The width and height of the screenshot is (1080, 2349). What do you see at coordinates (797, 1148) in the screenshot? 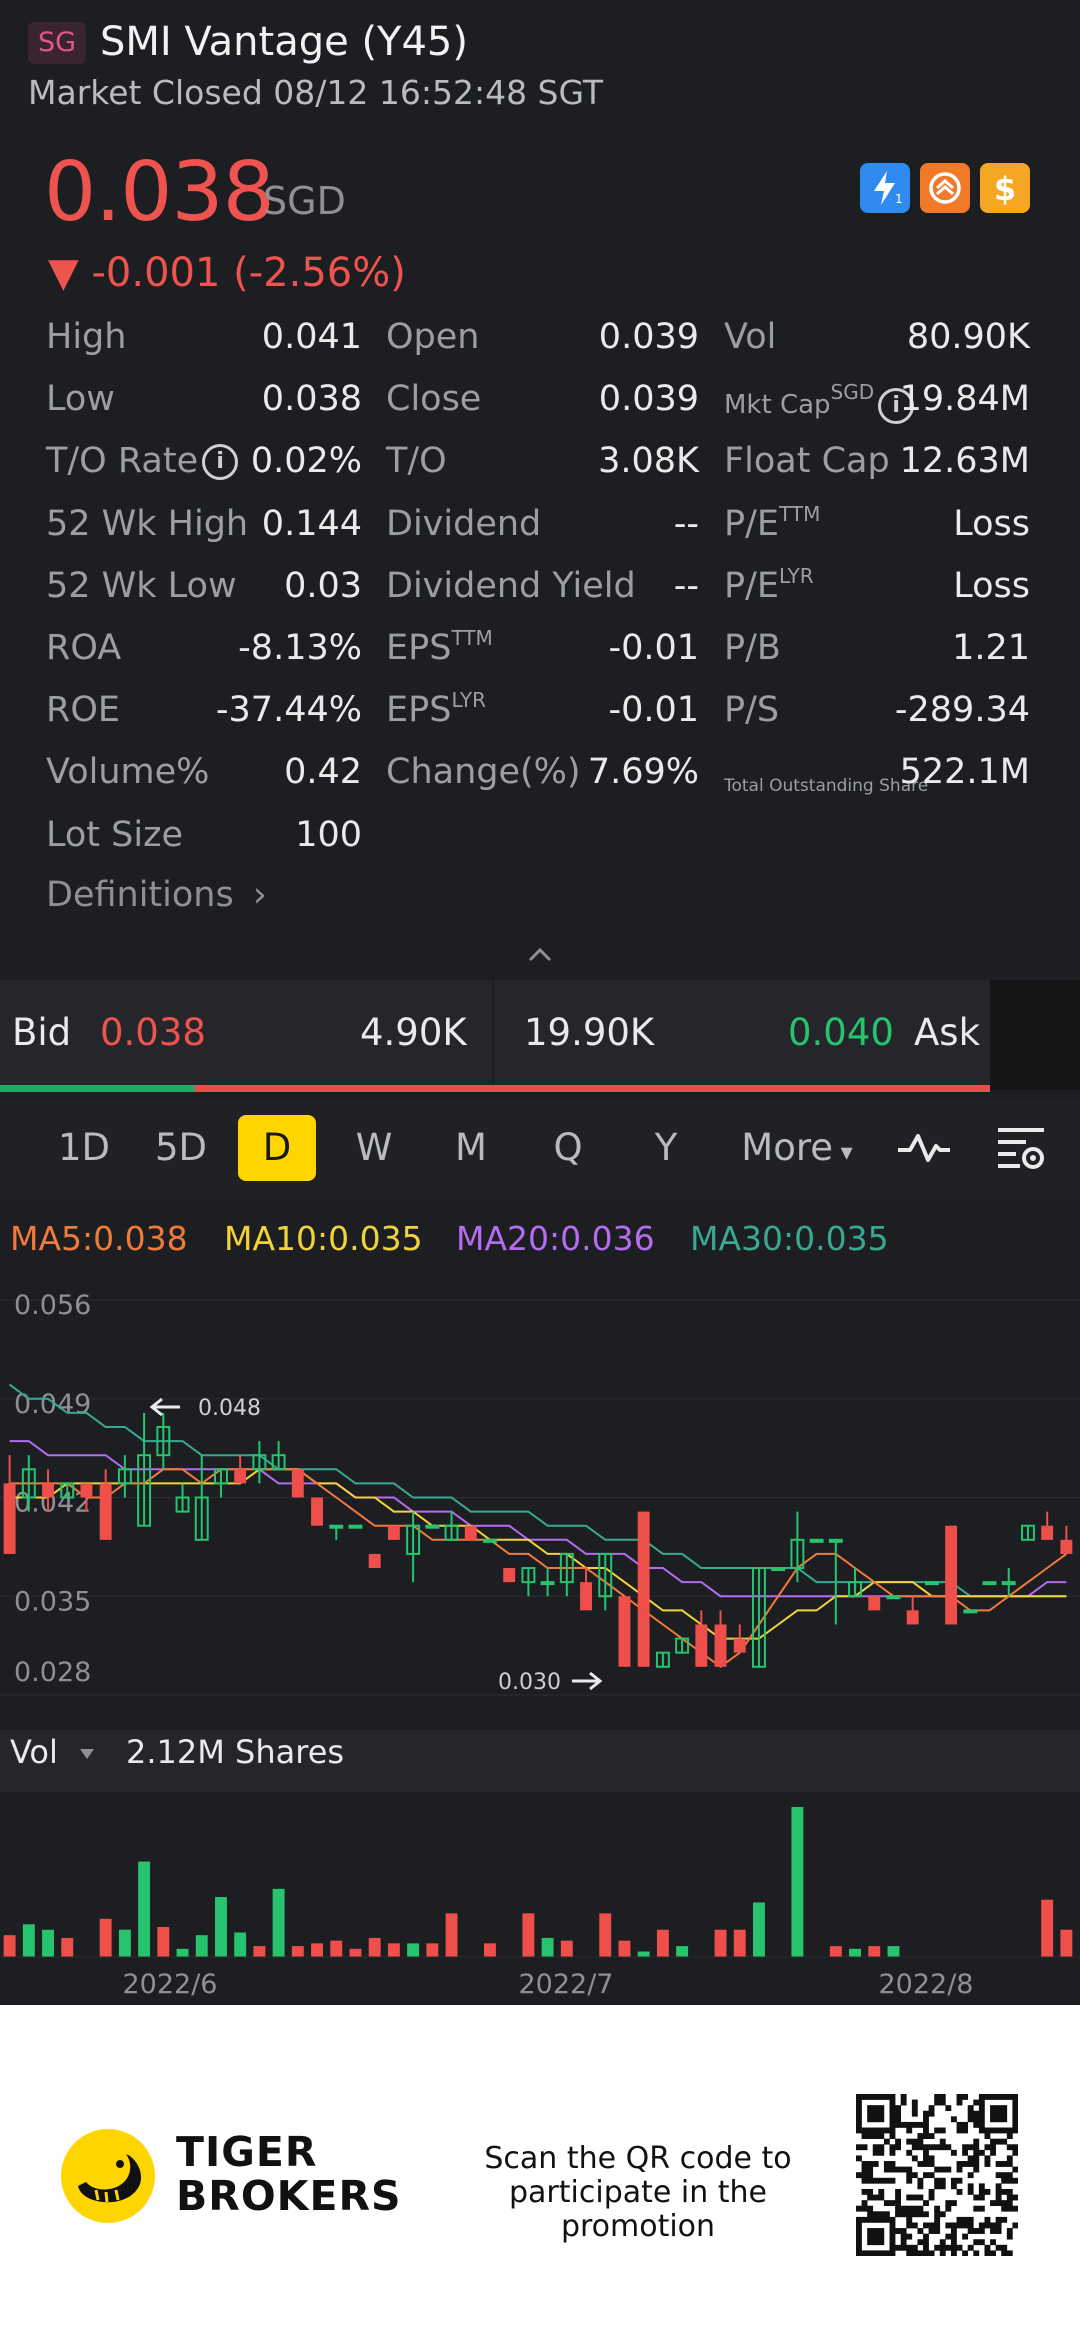
I see `period-tab-more: More ▾` at bounding box center [797, 1148].